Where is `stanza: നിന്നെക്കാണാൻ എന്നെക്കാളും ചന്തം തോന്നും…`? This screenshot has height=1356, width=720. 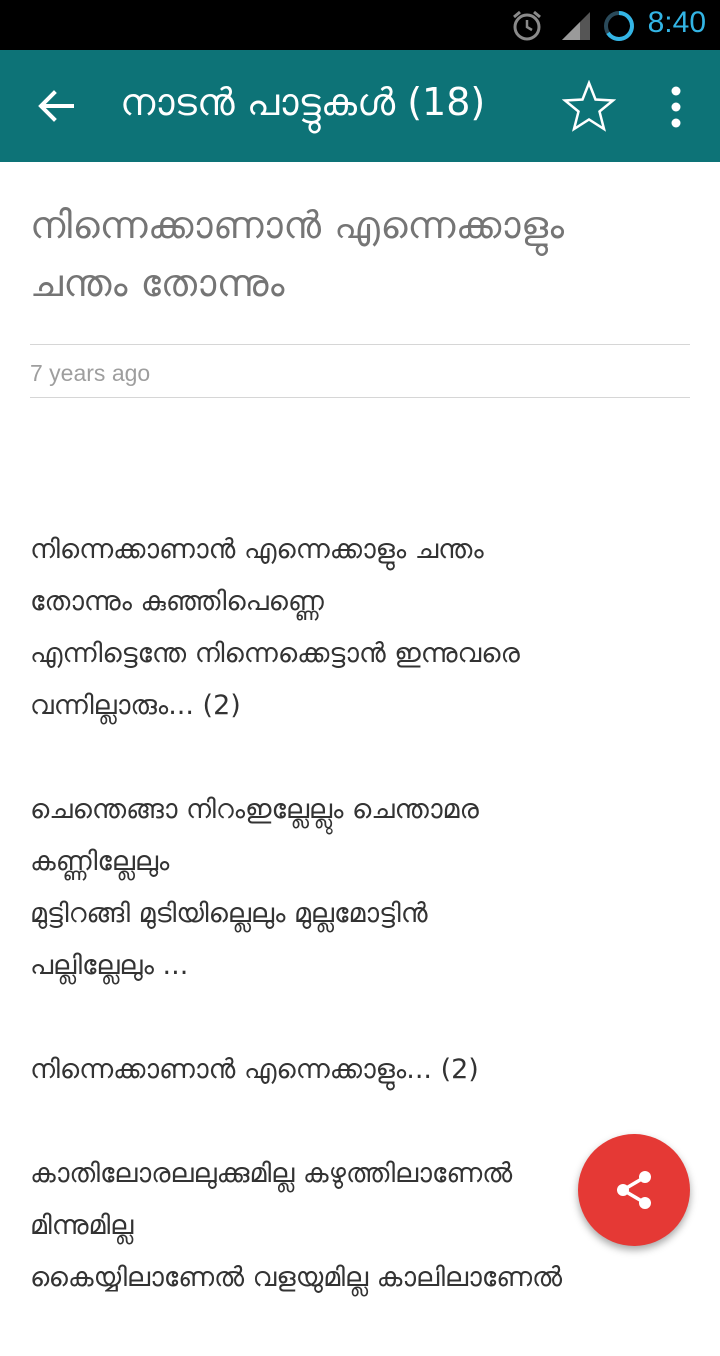 stanza: നിന്നെക്കാണാൻ എന്നെക്കാളും ചന്തം തോന്നും… is located at coordinates (360, 628).